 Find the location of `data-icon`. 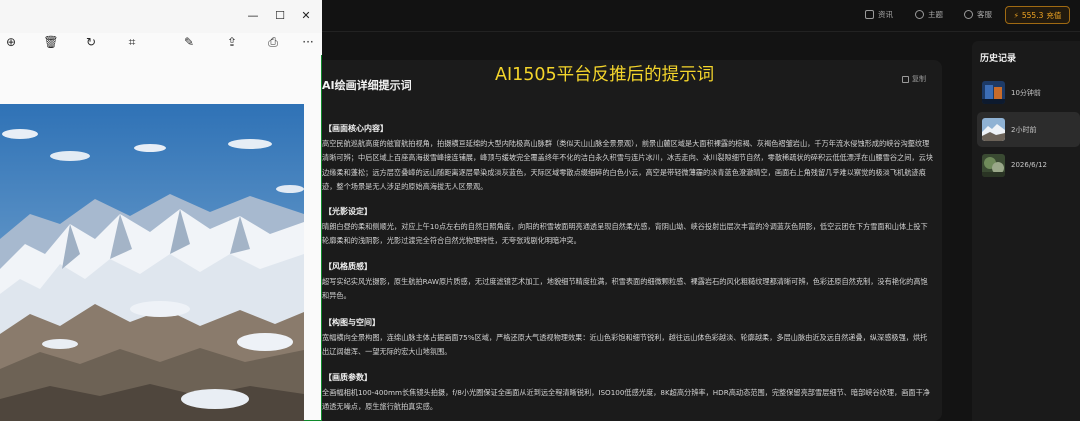

data-icon is located at coordinates (869, 14).